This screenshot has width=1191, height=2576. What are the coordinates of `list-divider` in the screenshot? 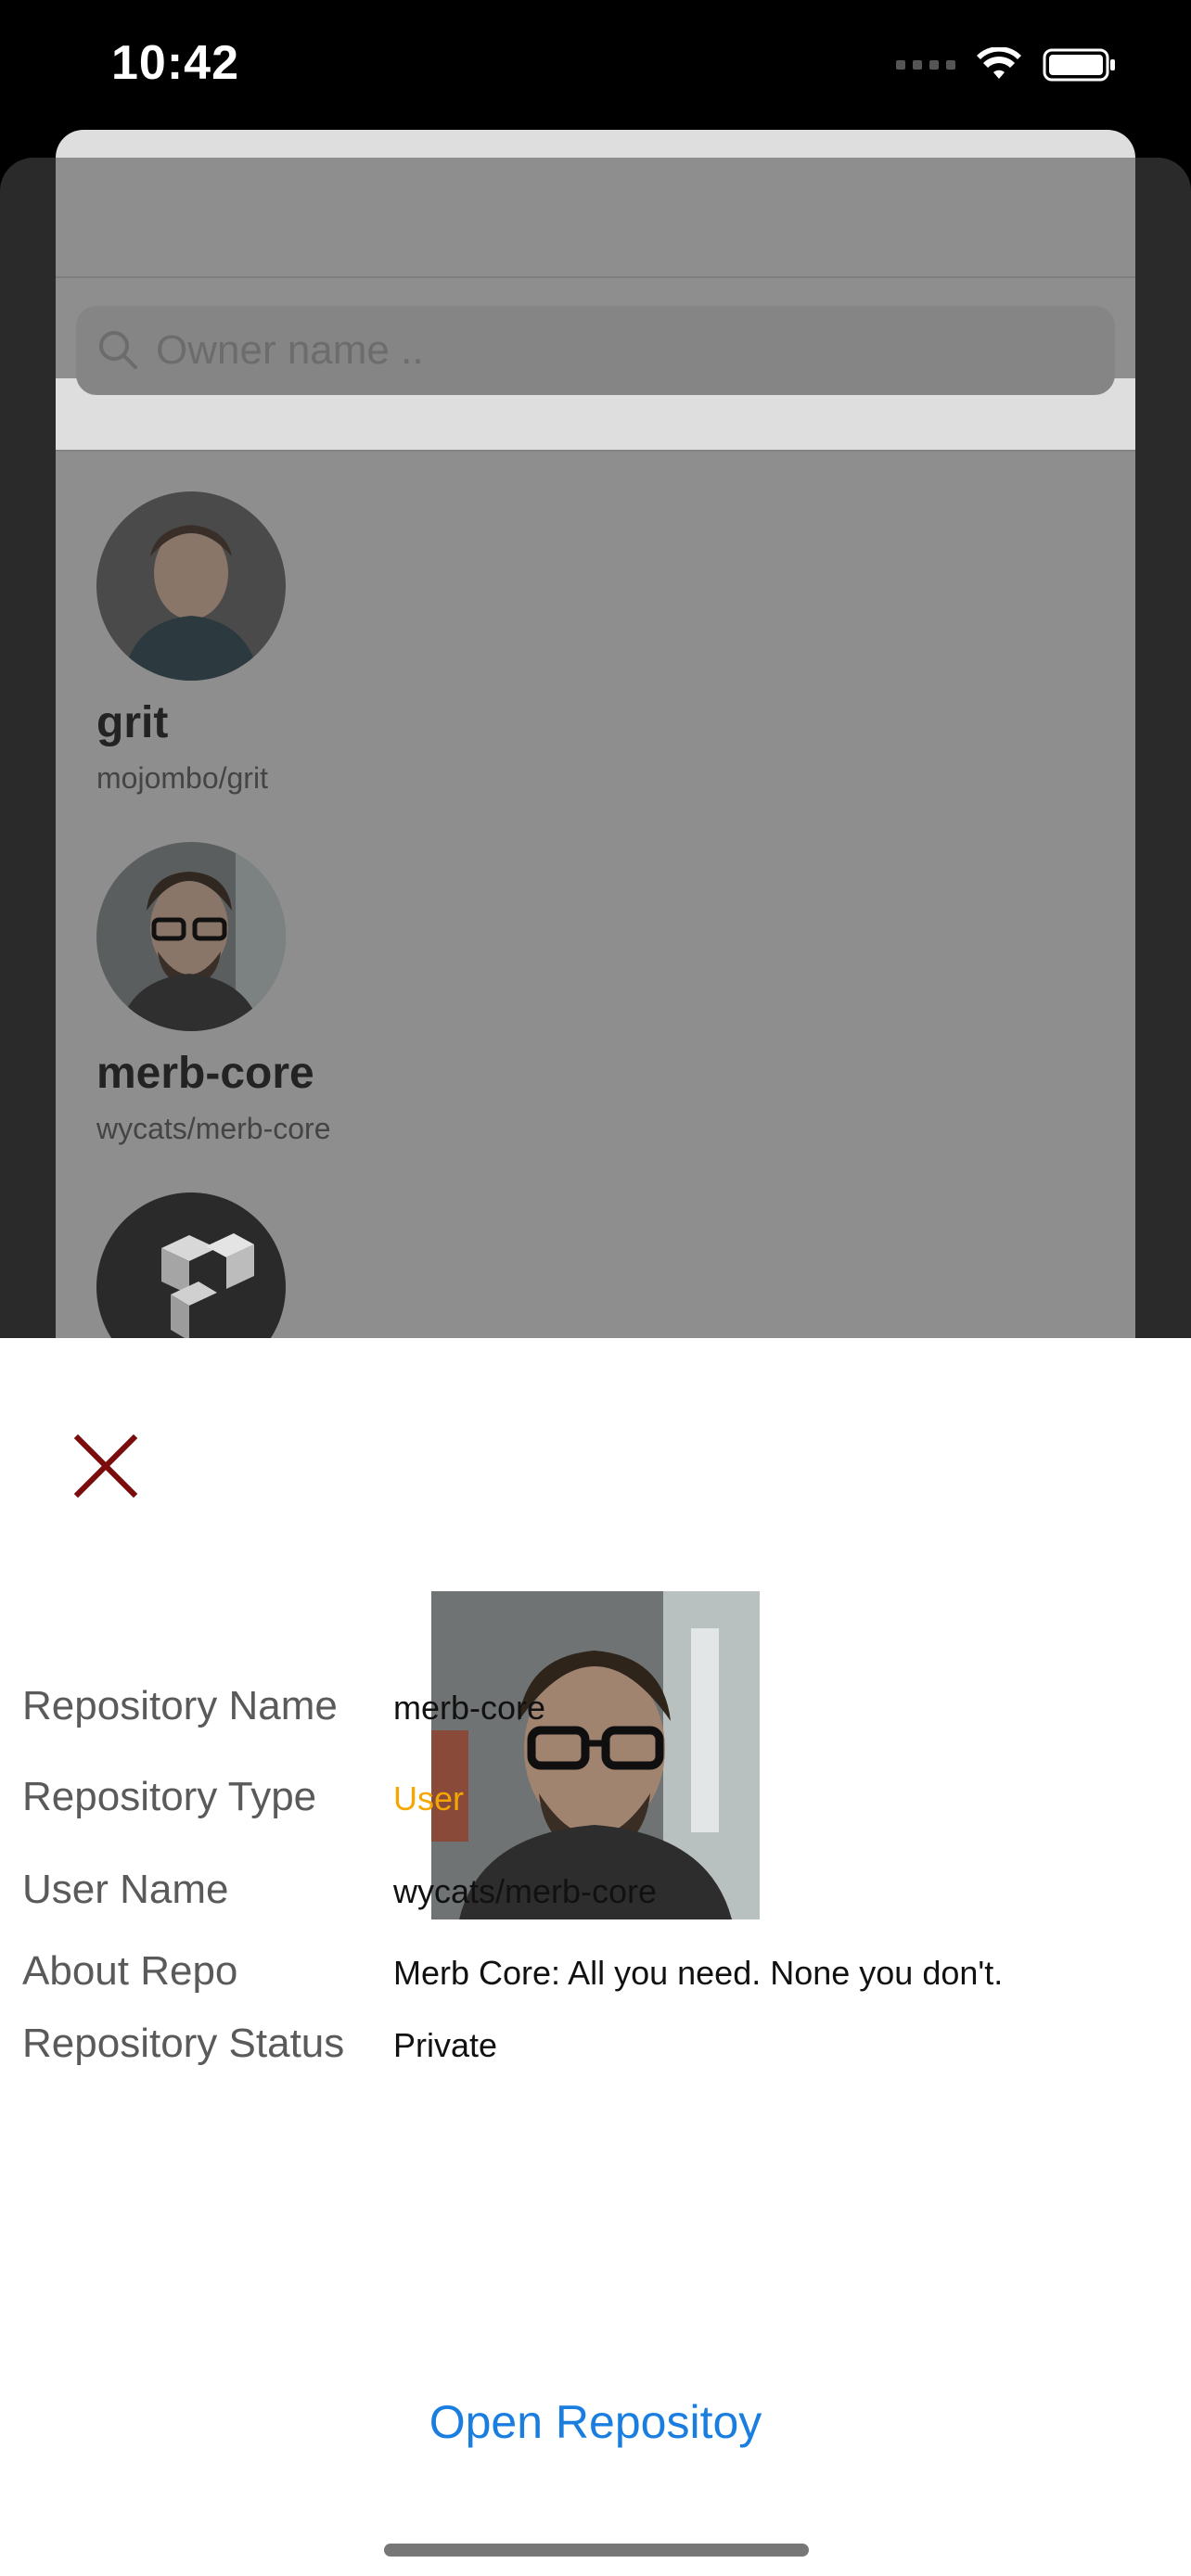 It's located at (595, 451).